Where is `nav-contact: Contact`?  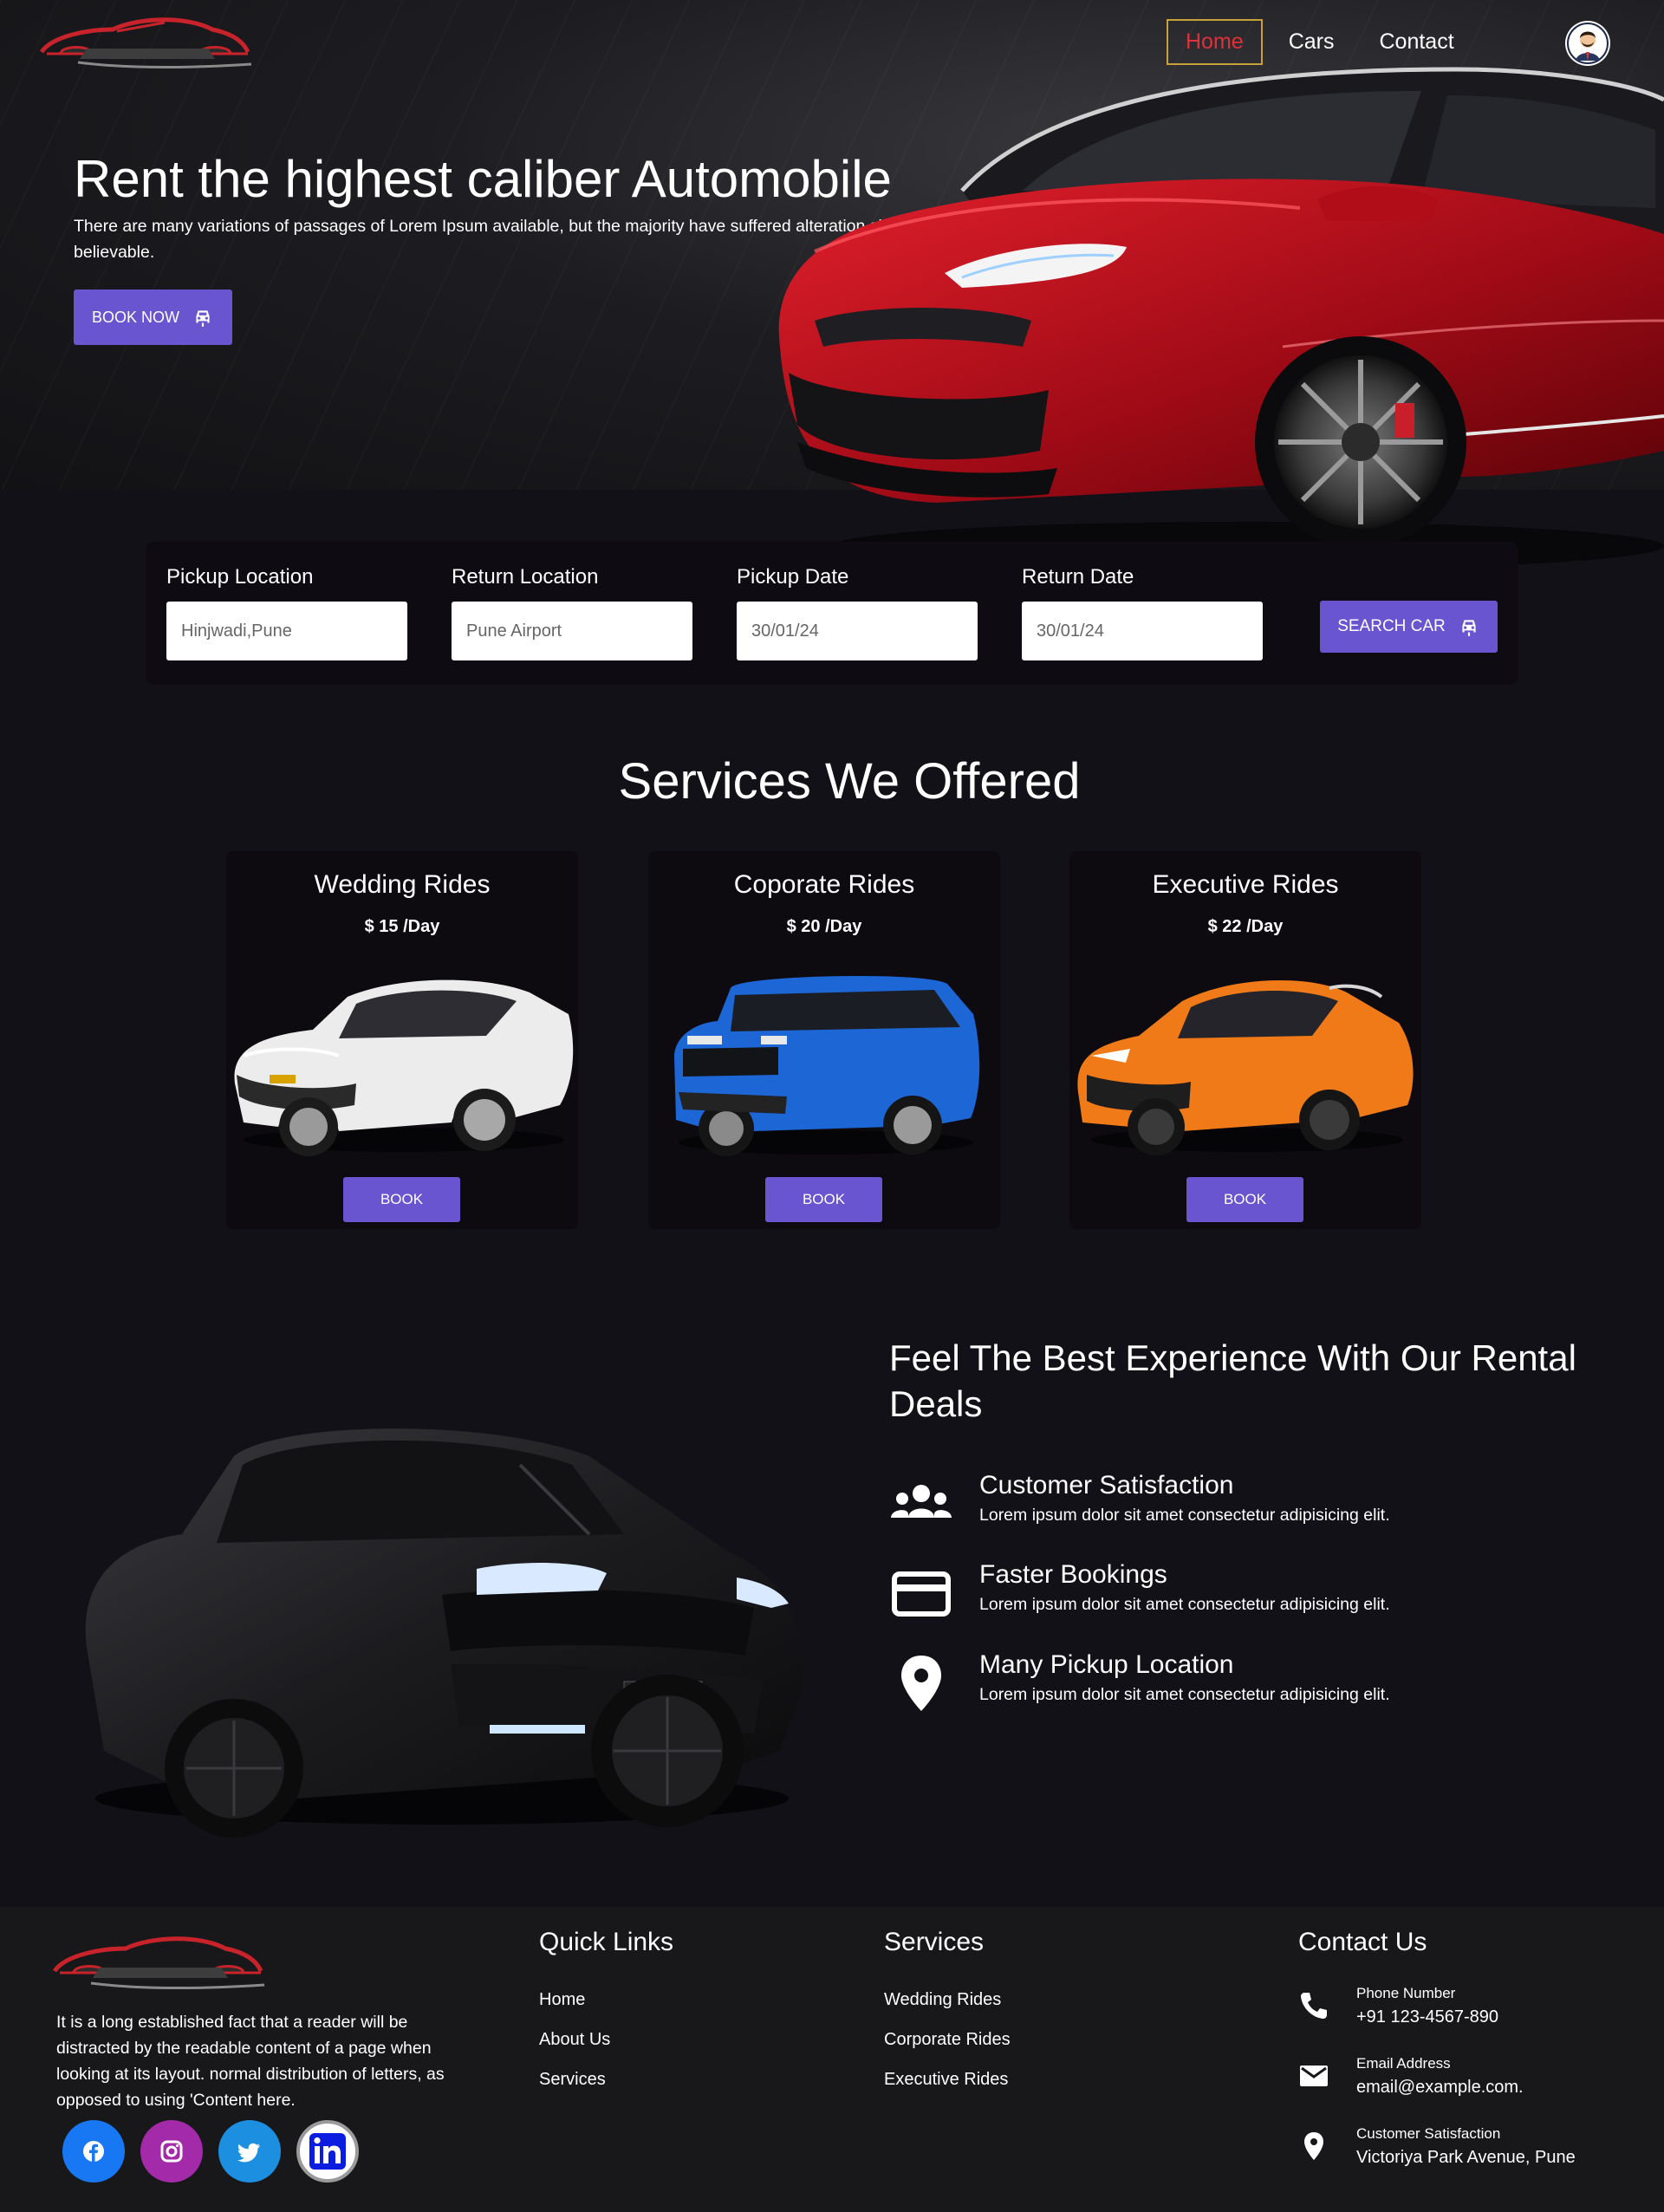 nav-contact: Contact is located at coordinates (1416, 42).